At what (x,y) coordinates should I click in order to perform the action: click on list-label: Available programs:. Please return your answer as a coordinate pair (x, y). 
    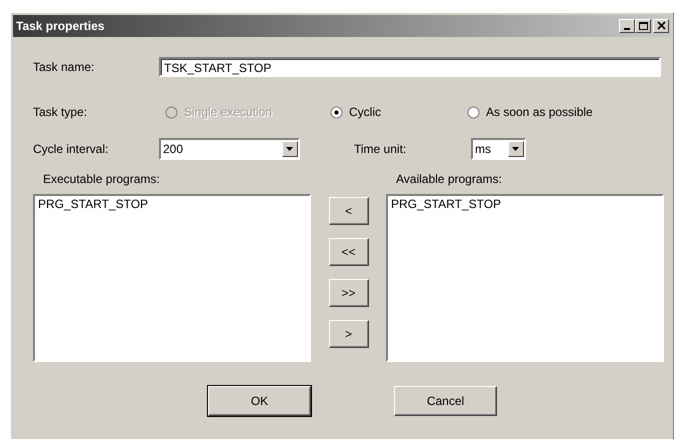
    Looking at the image, I should click on (449, 180).